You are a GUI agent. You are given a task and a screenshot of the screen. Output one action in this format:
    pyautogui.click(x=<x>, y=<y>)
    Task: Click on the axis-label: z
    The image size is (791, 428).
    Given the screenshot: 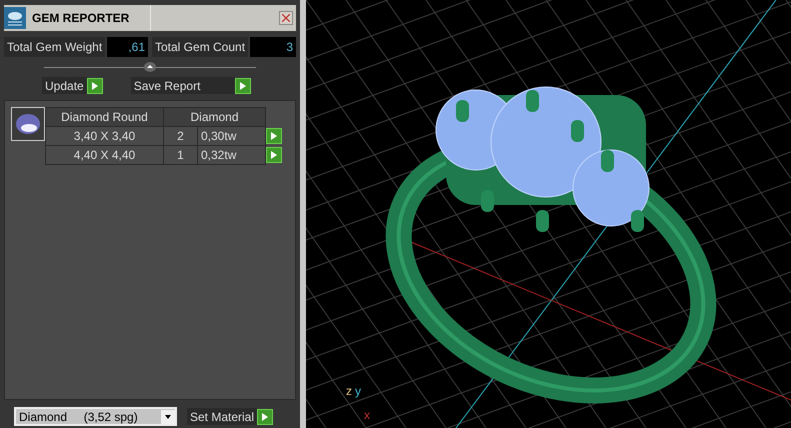 What is the action you would take?
    pyautogui.click(x=349, y=391)
    